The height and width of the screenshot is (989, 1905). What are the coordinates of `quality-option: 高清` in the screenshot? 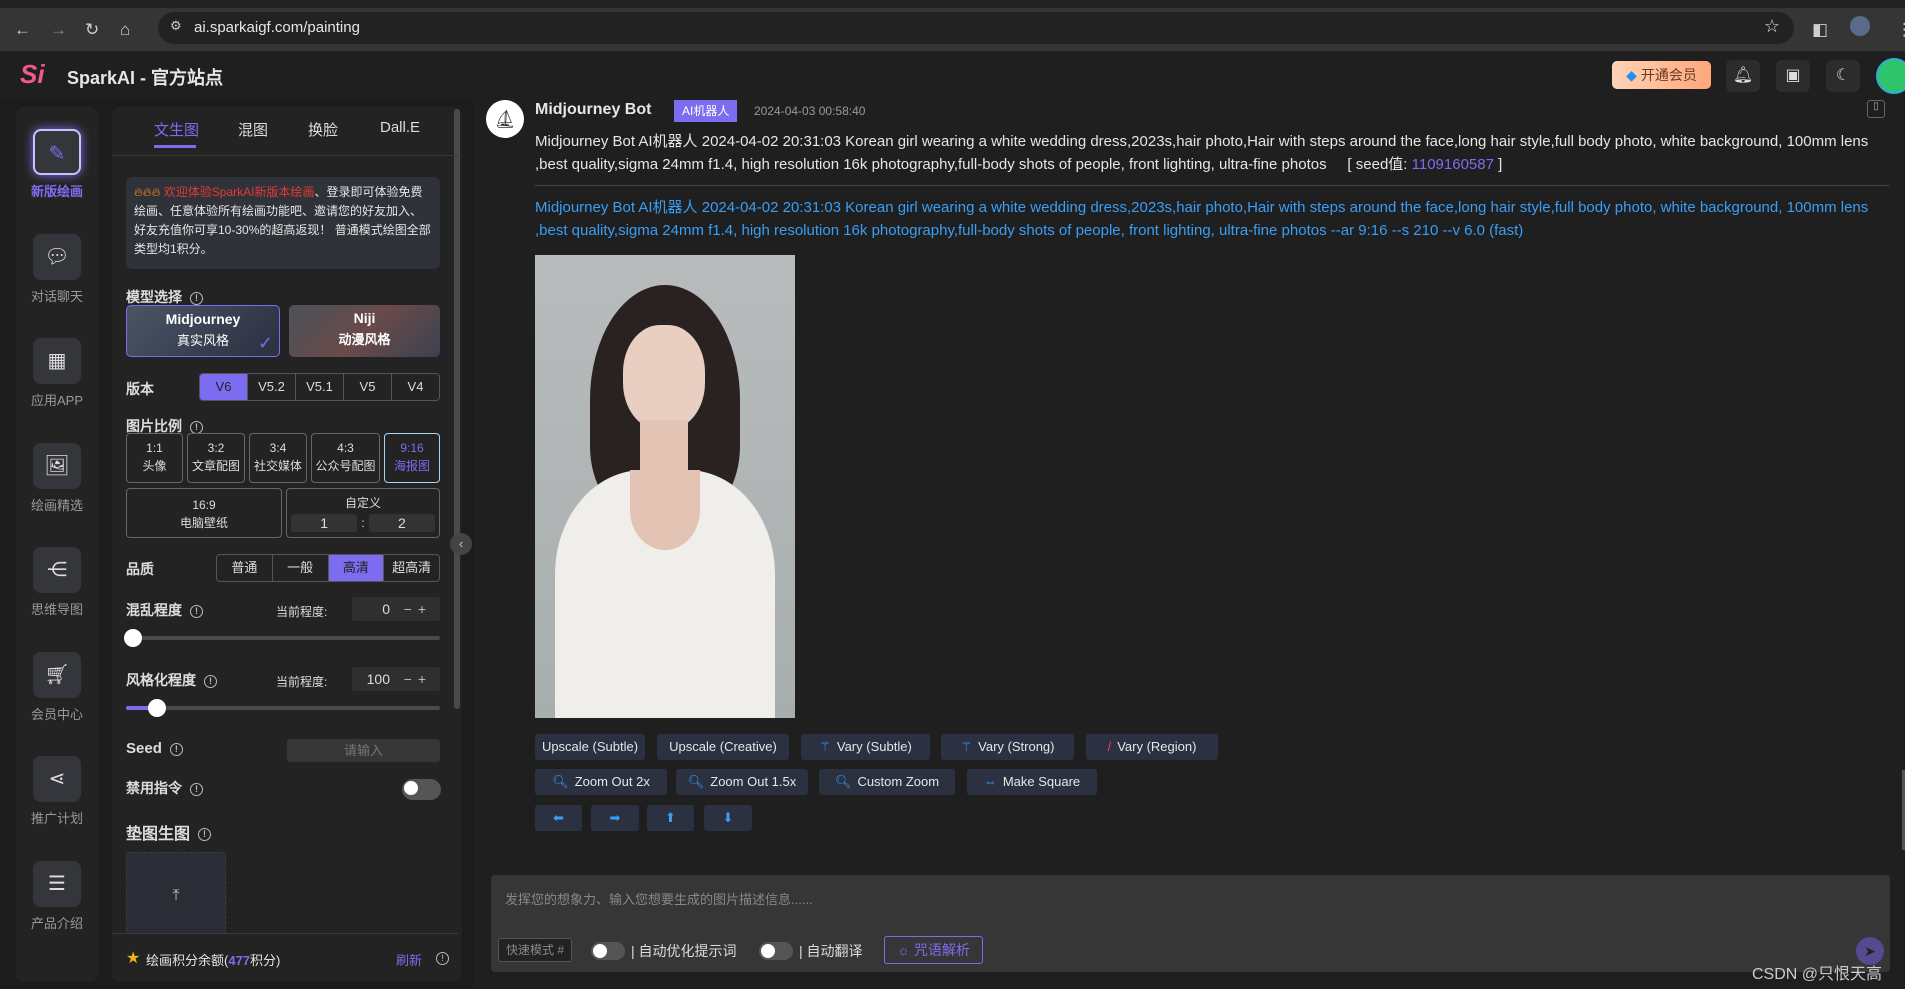 It's located at (355, 568).